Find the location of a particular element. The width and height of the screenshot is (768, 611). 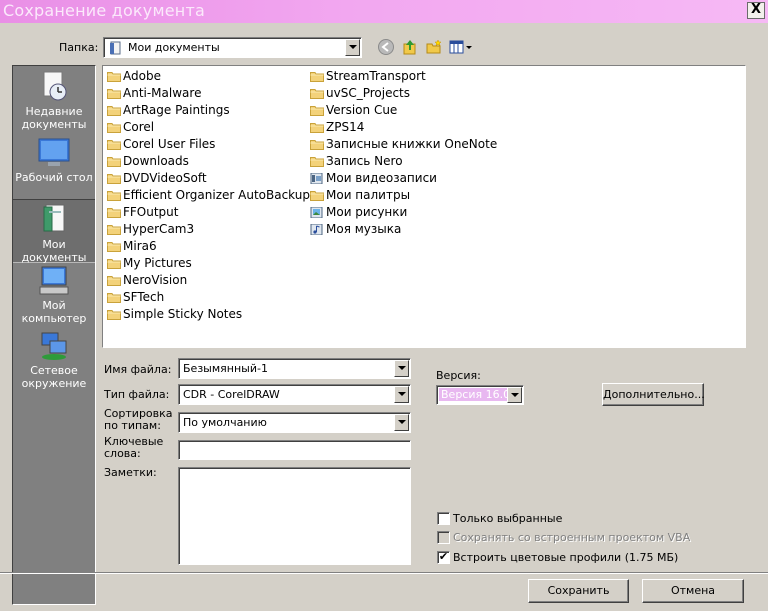

file-list-item: Мои рисунки is located at coordinates (402, 212).